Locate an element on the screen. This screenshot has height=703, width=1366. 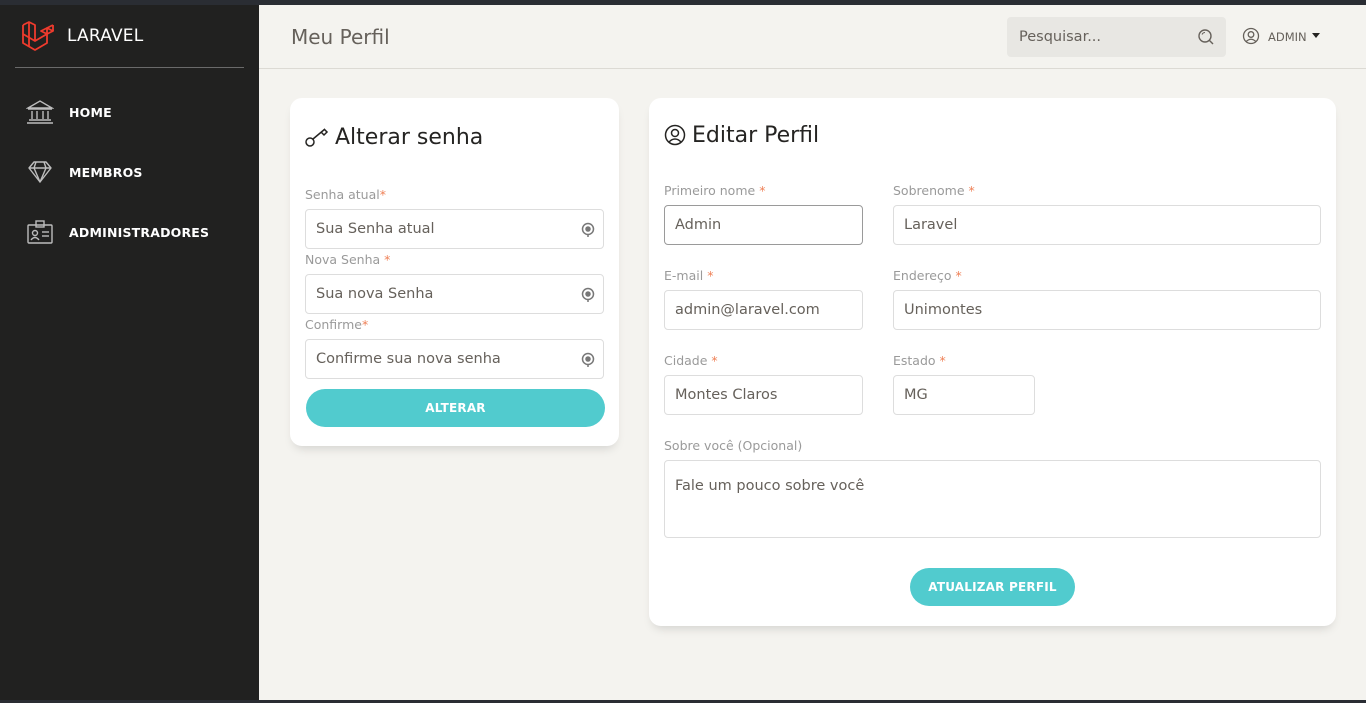
card-title: Editar Perfil is located at coordinates (756, 135).